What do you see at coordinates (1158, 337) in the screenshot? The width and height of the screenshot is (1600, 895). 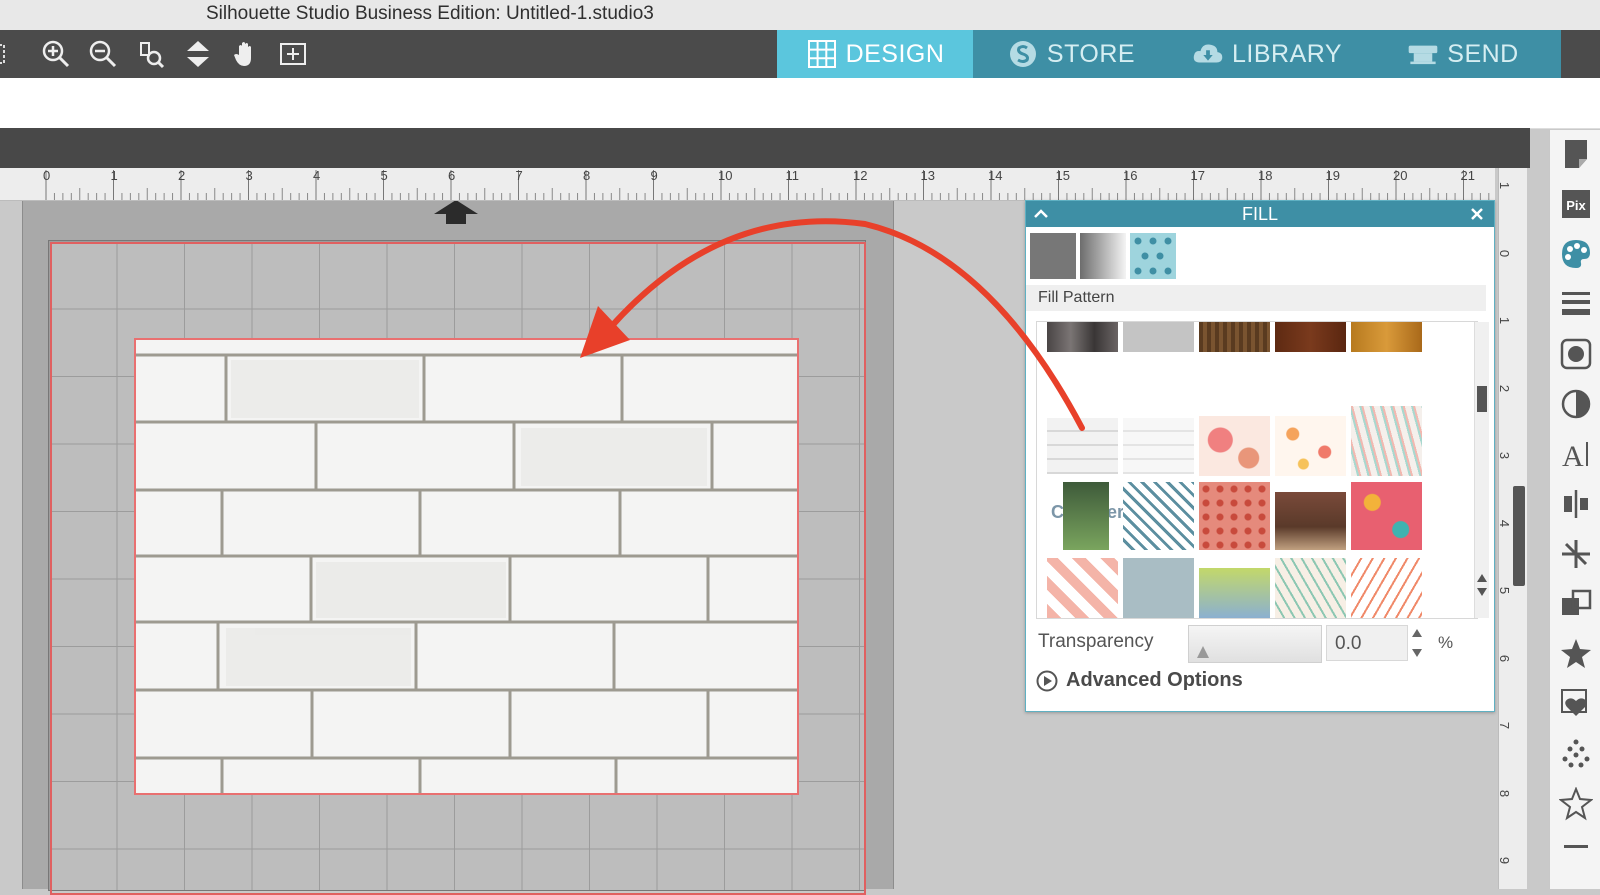 I see `pattern-concrete` at bounding box center [1158, 337].